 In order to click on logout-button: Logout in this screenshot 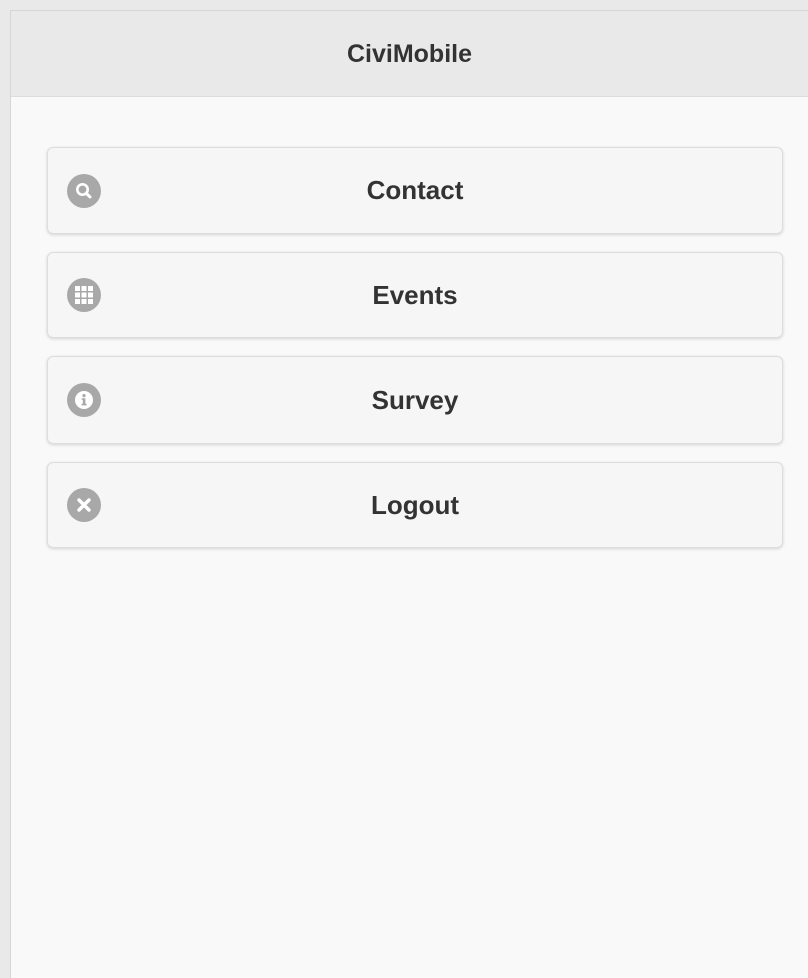, I will do `click(415, 505)`.